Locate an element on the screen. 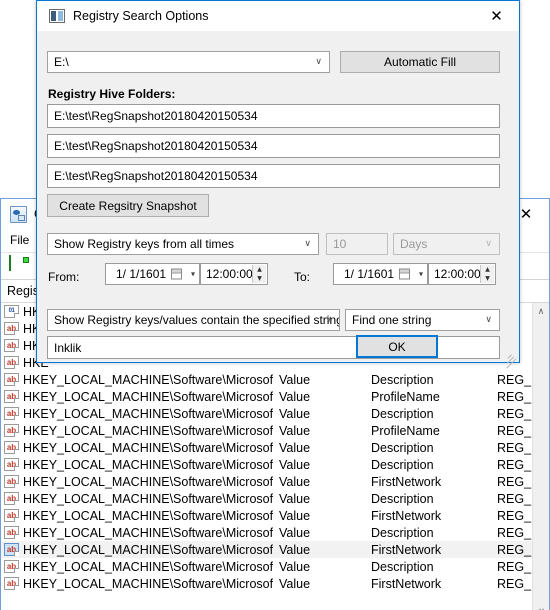  to-label: To: is located at coordinates (302, 277).